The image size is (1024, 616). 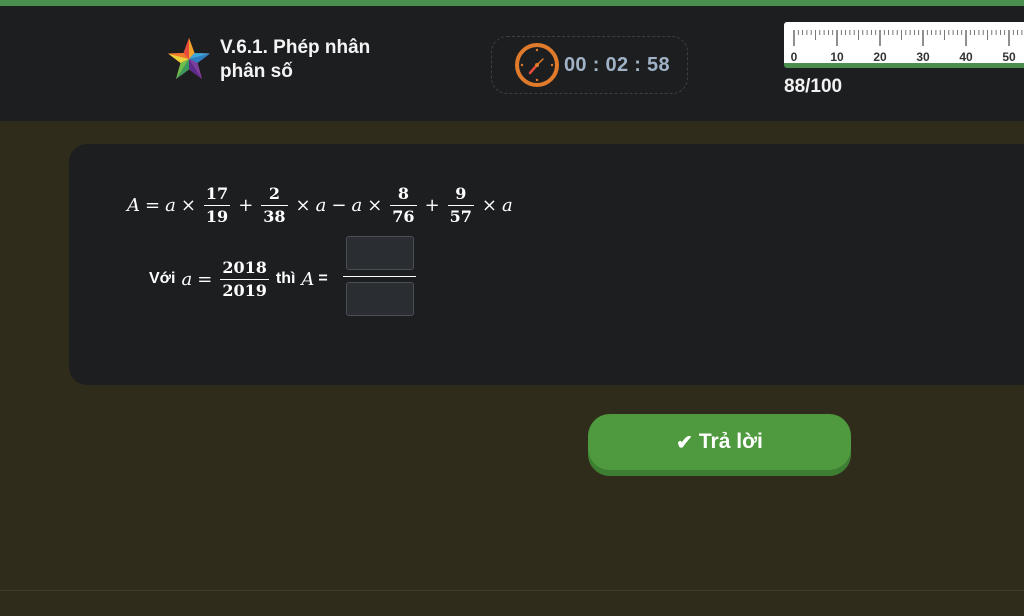 I want to click on ruler-label: 0, so click(x=794, y=57).